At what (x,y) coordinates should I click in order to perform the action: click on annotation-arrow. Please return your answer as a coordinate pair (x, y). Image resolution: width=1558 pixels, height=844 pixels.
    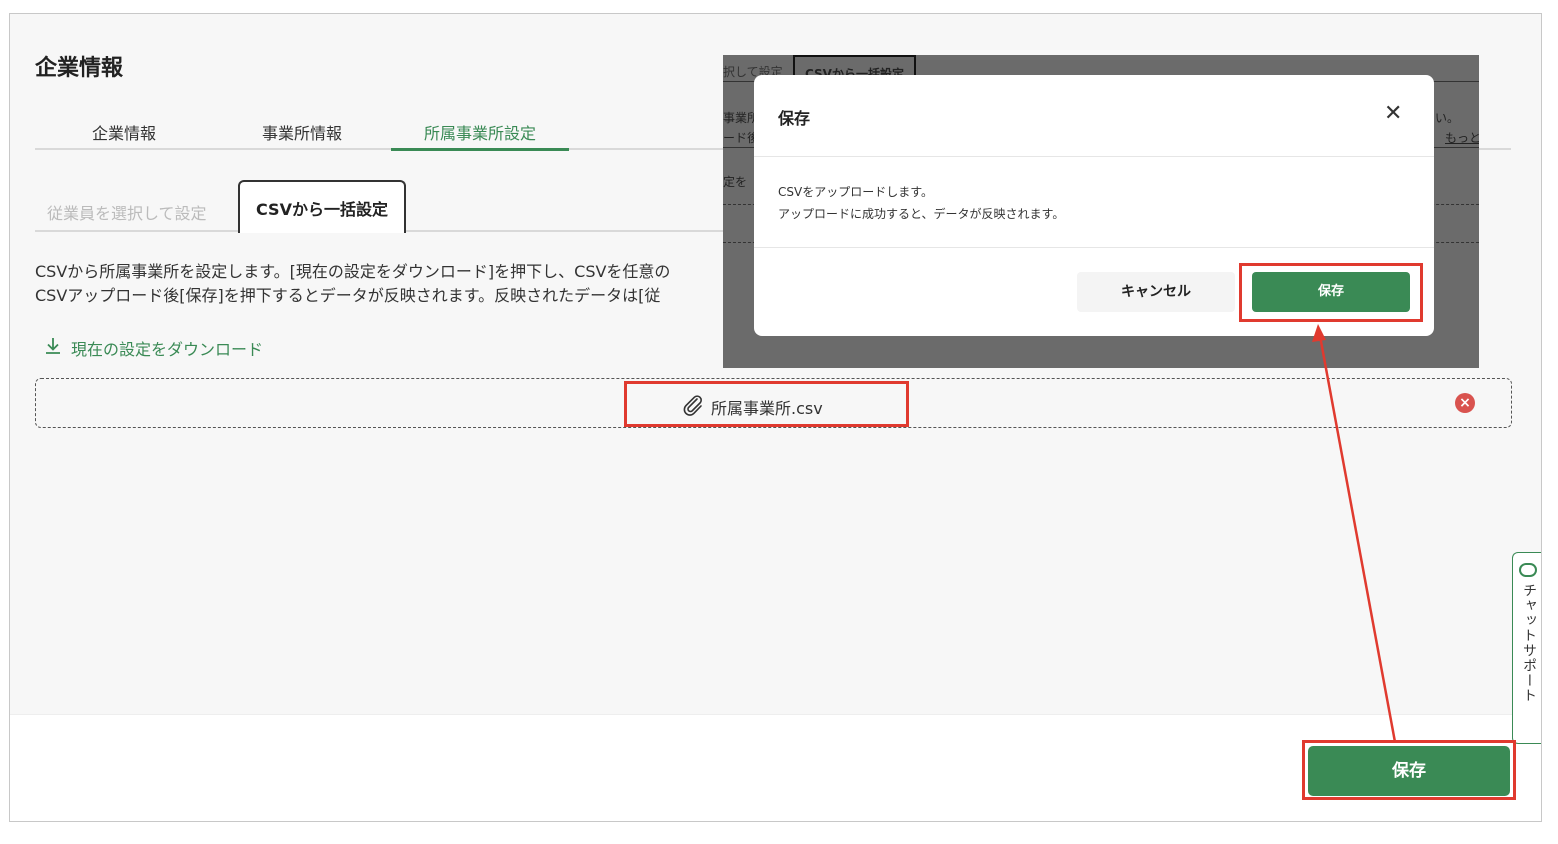
    Looking at the image, I should click on (1354, 533).